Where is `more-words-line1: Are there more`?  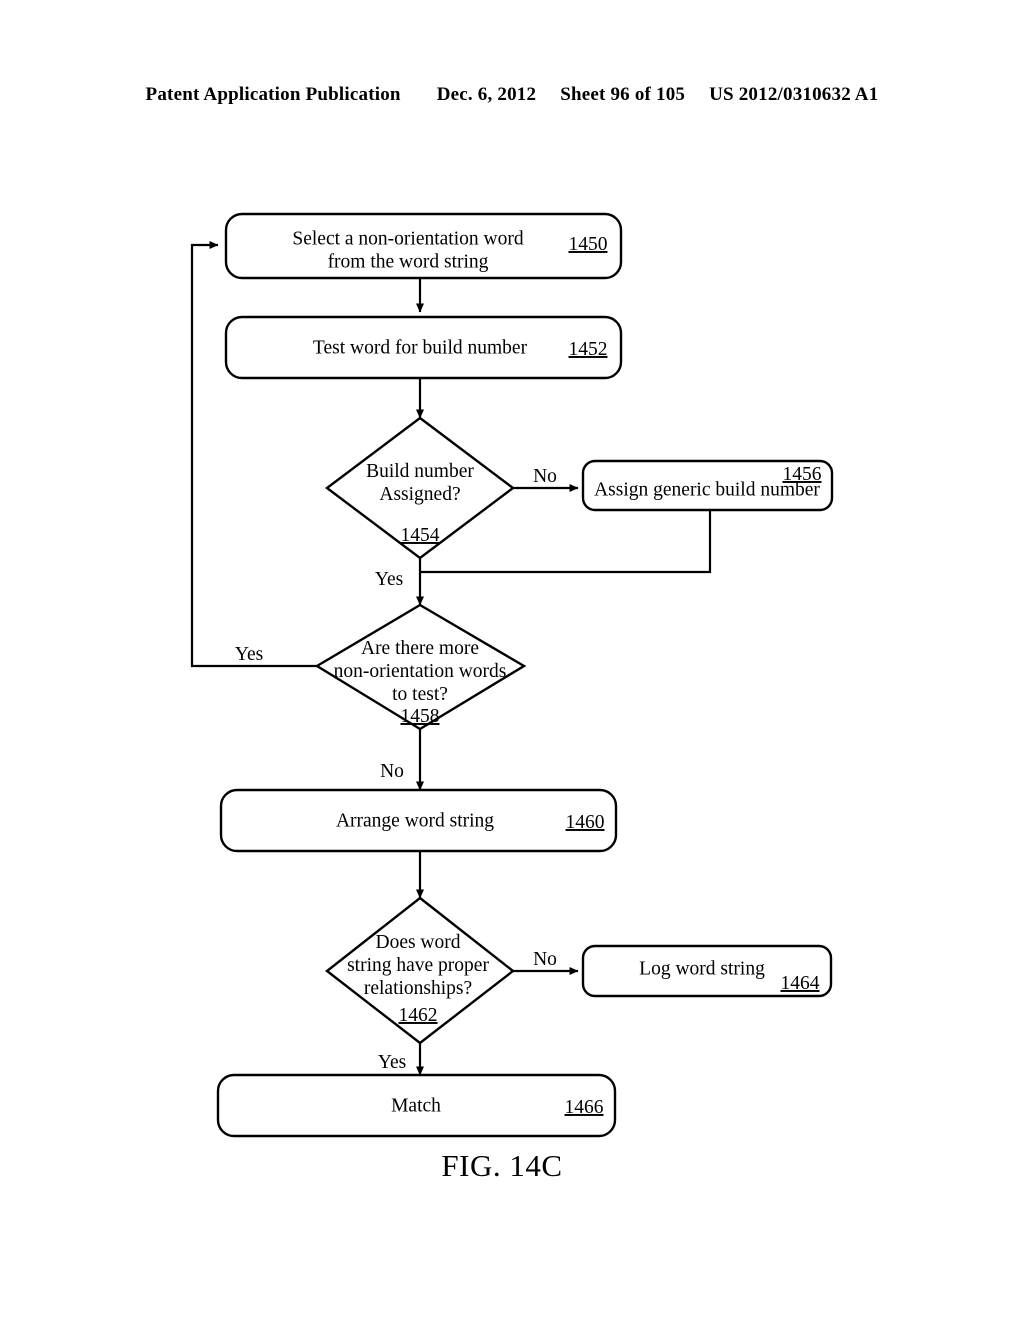
more-words-line1: Are there more is located at coordinates (420, 648).